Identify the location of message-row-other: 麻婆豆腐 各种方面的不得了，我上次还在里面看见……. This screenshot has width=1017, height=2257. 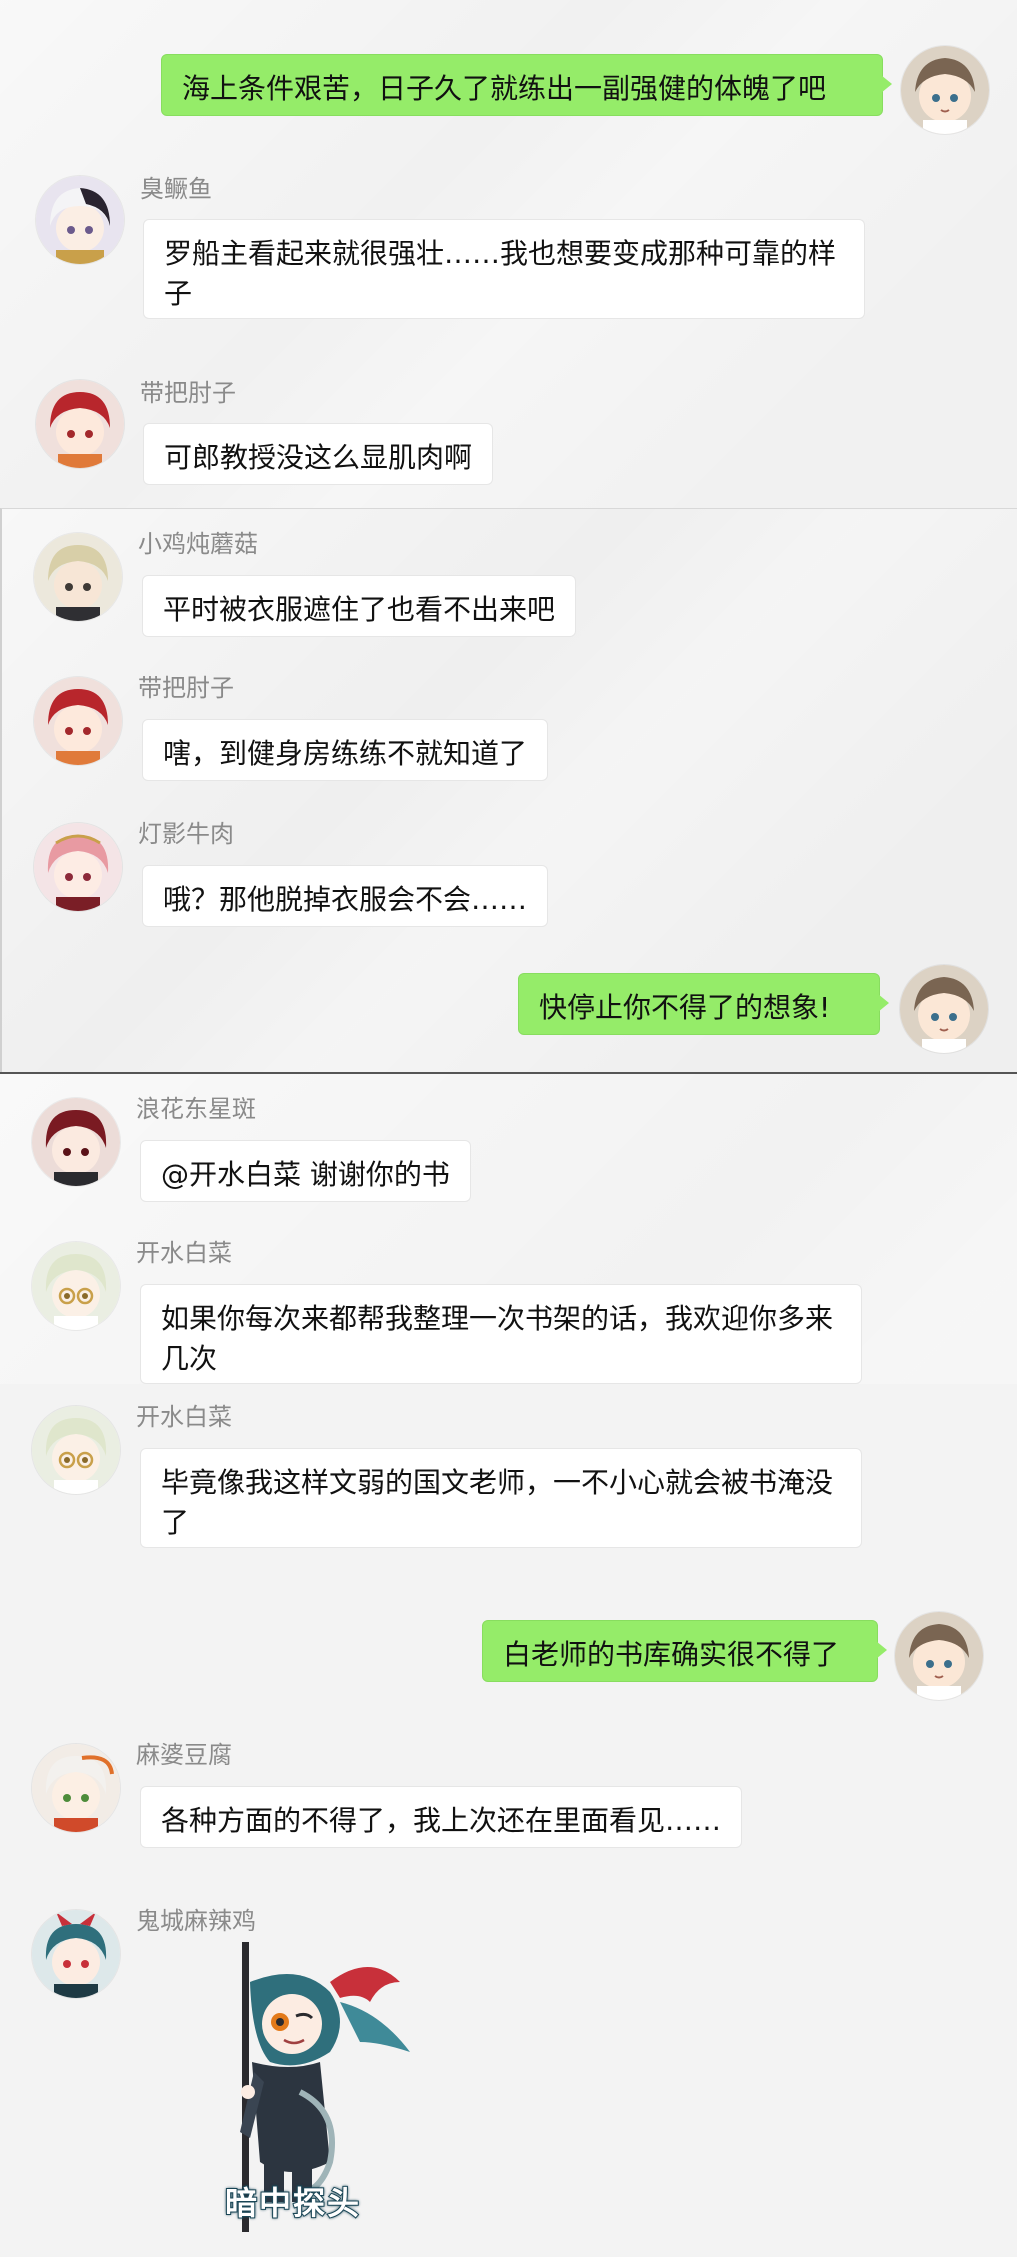
(508, 1793).